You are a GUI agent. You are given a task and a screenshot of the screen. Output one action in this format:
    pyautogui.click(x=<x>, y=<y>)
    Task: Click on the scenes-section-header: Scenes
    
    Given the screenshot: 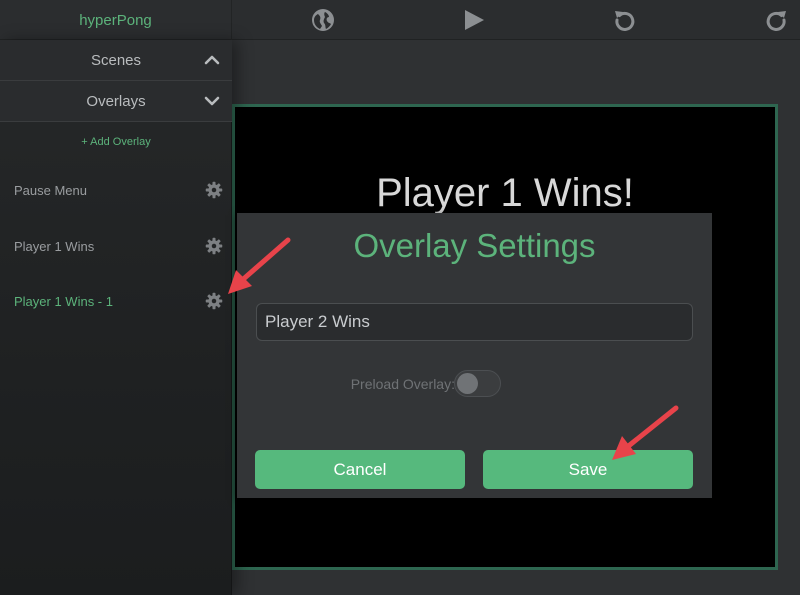 What is the action you would take?
    pyautogui.click(x=116, y=60)
    